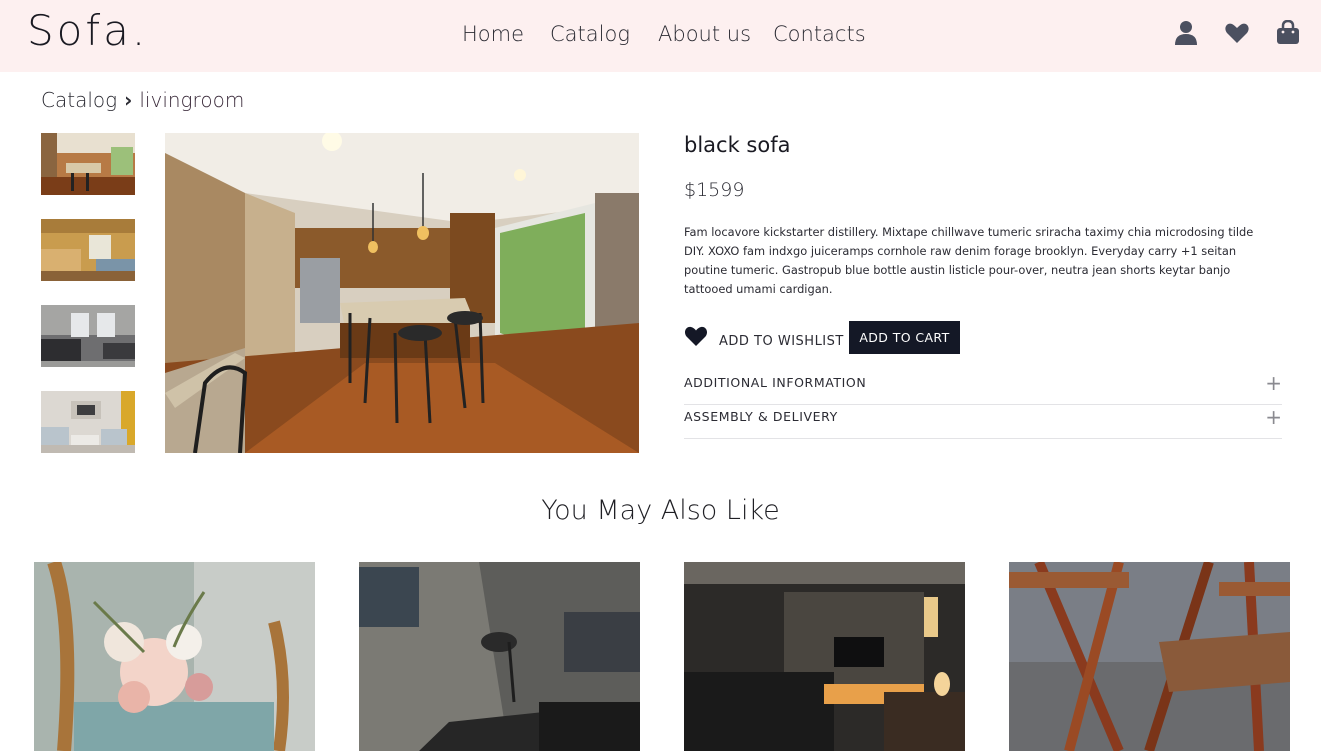 This screenshot has width=1321, height=751. What do you see at coordinates (761, 416) in the screenshot?
I see `accordion-label: ASSEMBLY & DELIVERY` at bounding box center [761, 416].